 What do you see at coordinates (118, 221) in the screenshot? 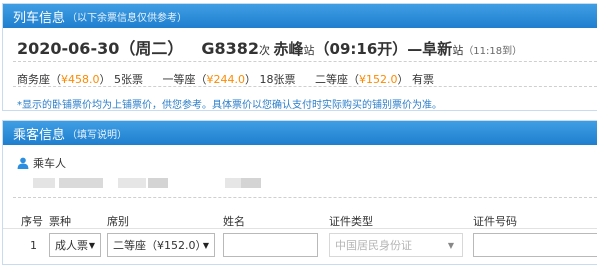
I see `col-seat-class: 席别` at bounding box center [118, 221].